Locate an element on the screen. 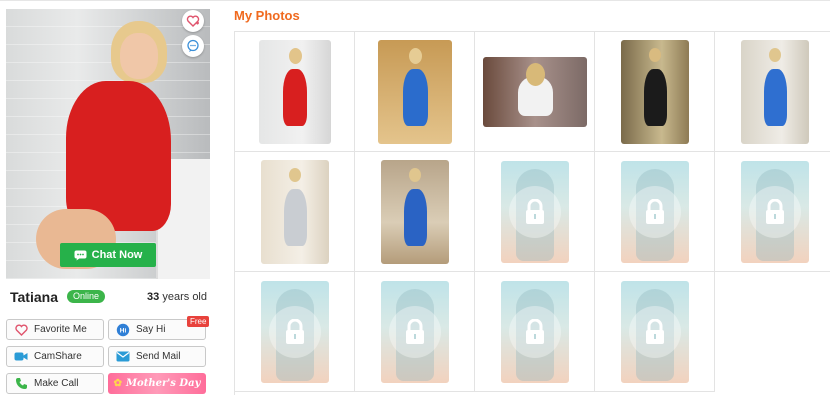 This screenshot has width=830, height=415. heart-plus-icon is located at coordinates (193, 21).